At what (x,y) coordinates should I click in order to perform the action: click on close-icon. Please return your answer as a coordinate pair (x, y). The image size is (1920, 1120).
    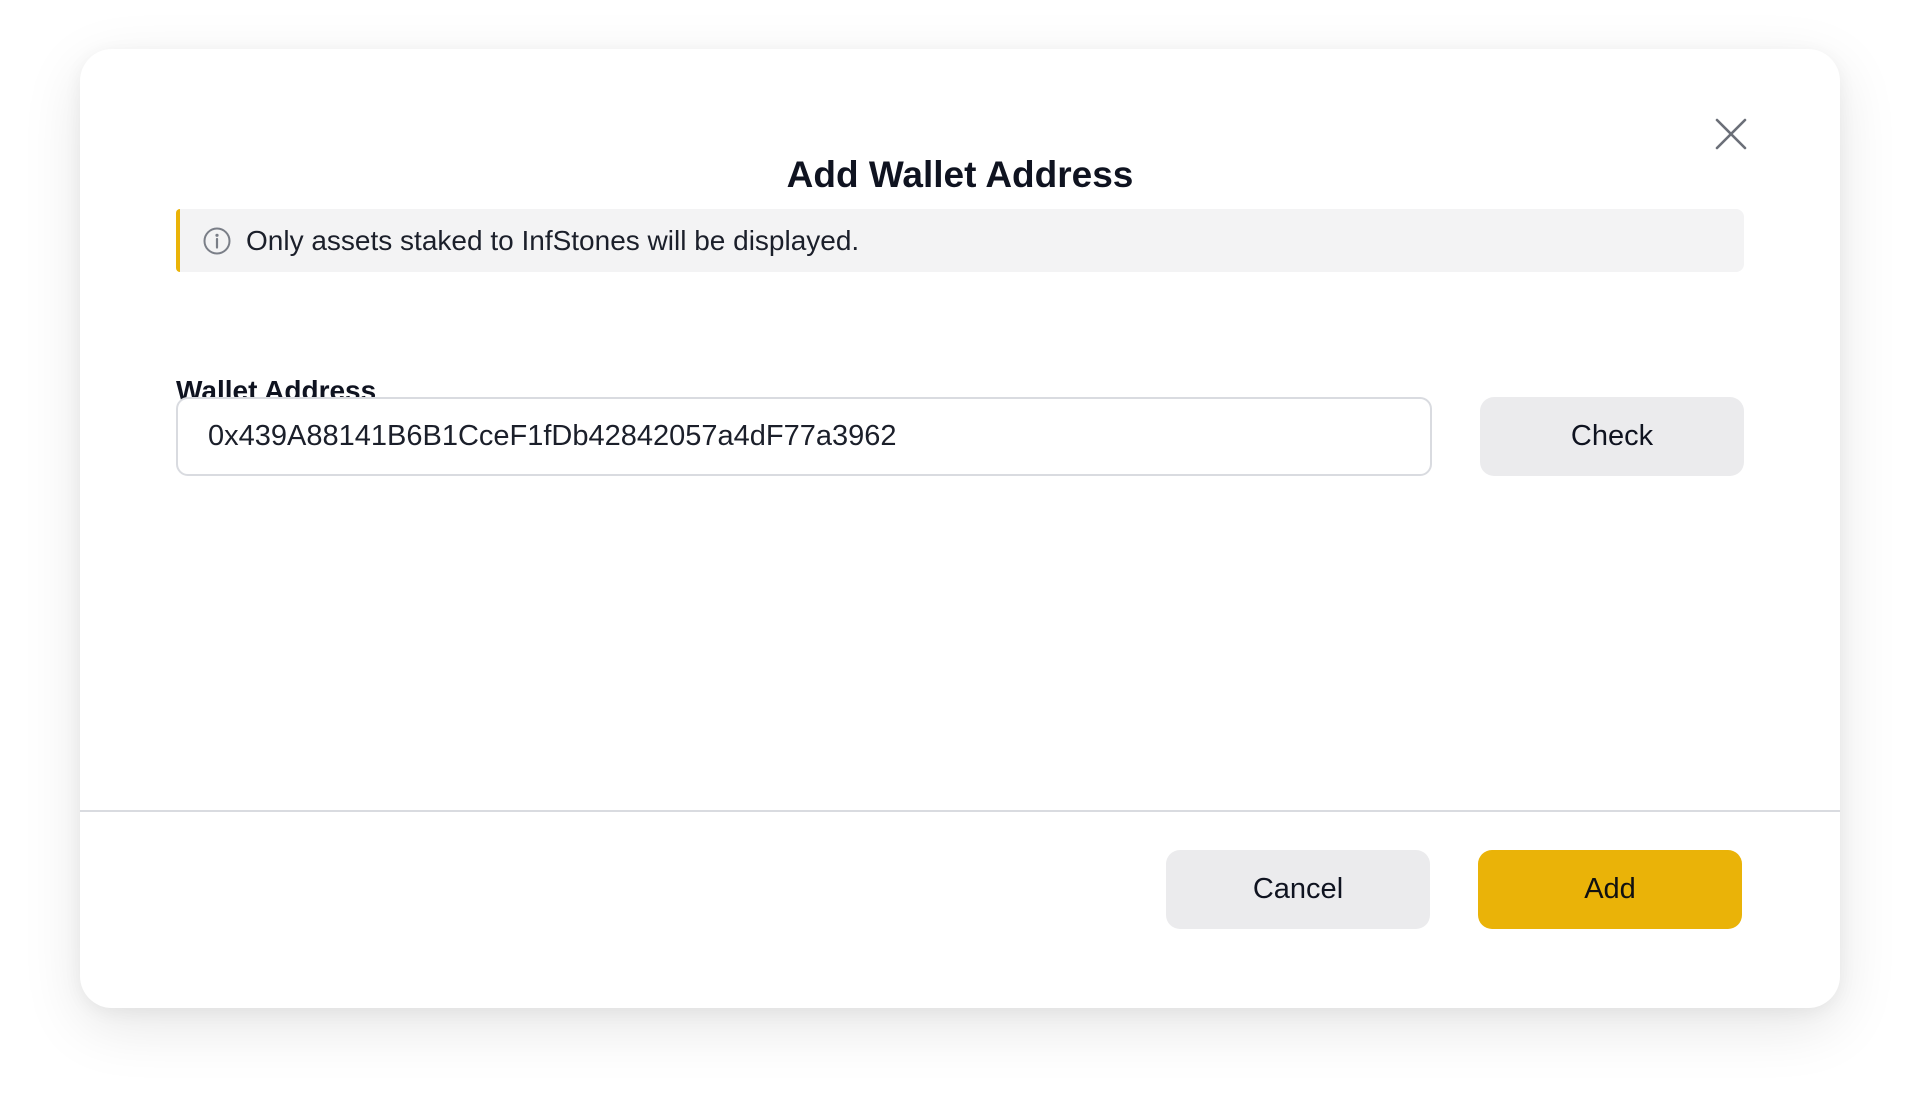
    Looking at the image, I should click on (1731, 134).